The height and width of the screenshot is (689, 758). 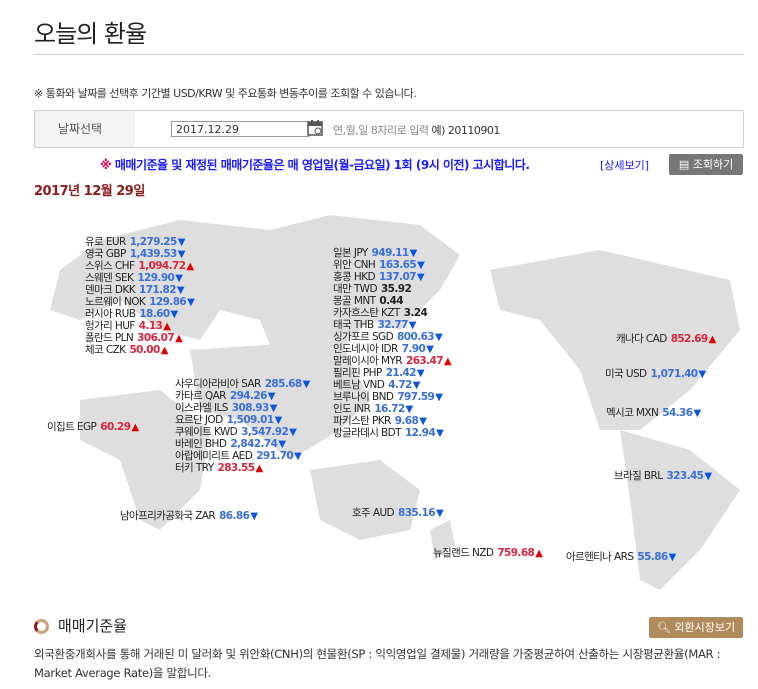 I want to click on calendar-icon, so click(x=315, y=127).